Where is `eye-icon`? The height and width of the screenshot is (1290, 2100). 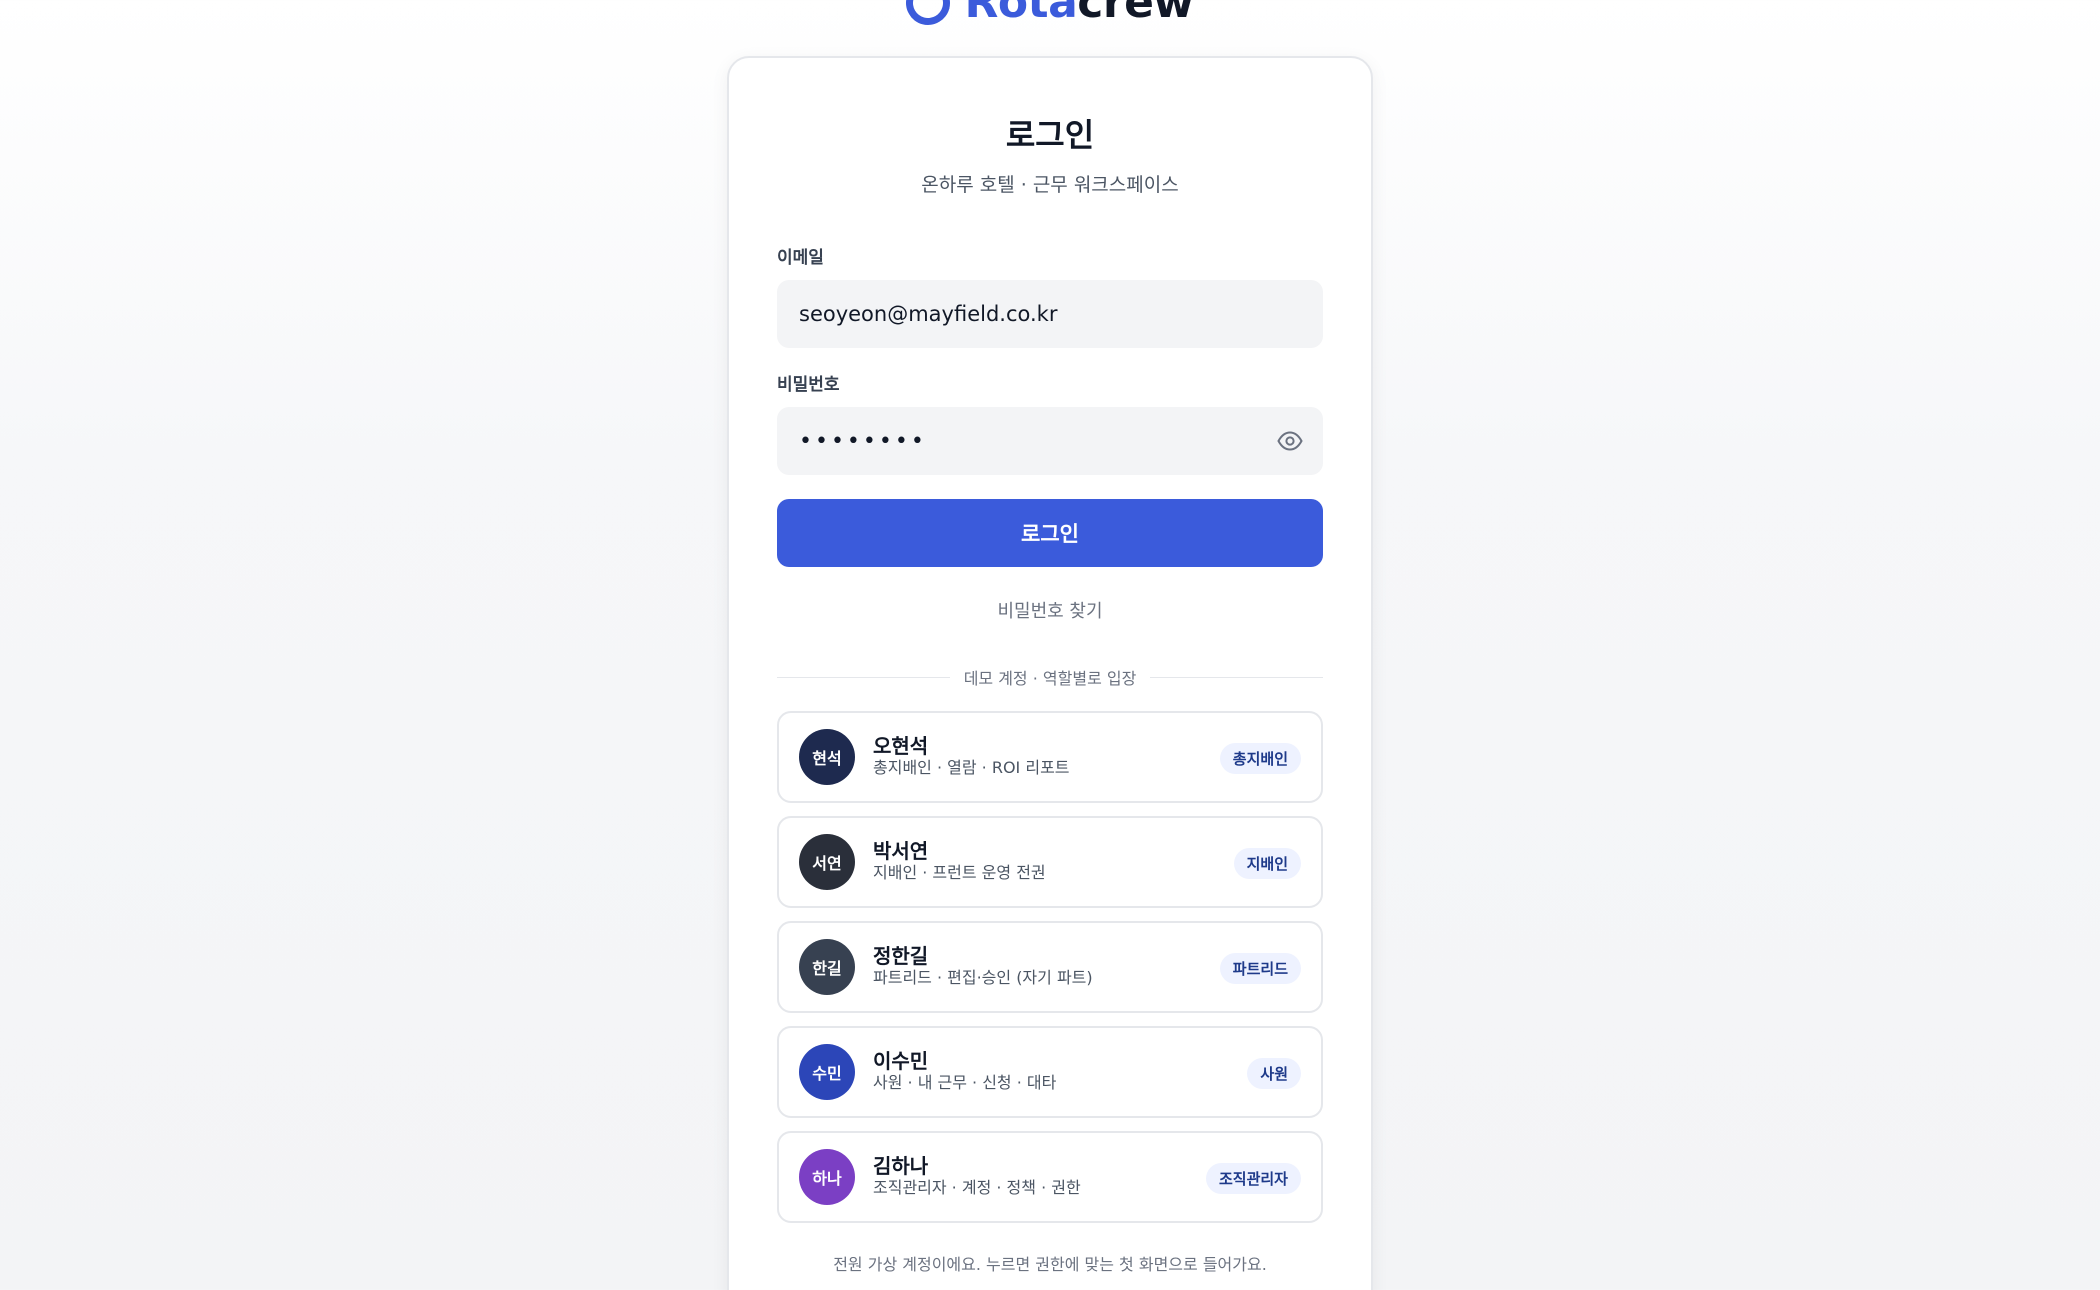 eye-icon is located at coordinates (1290, 441).